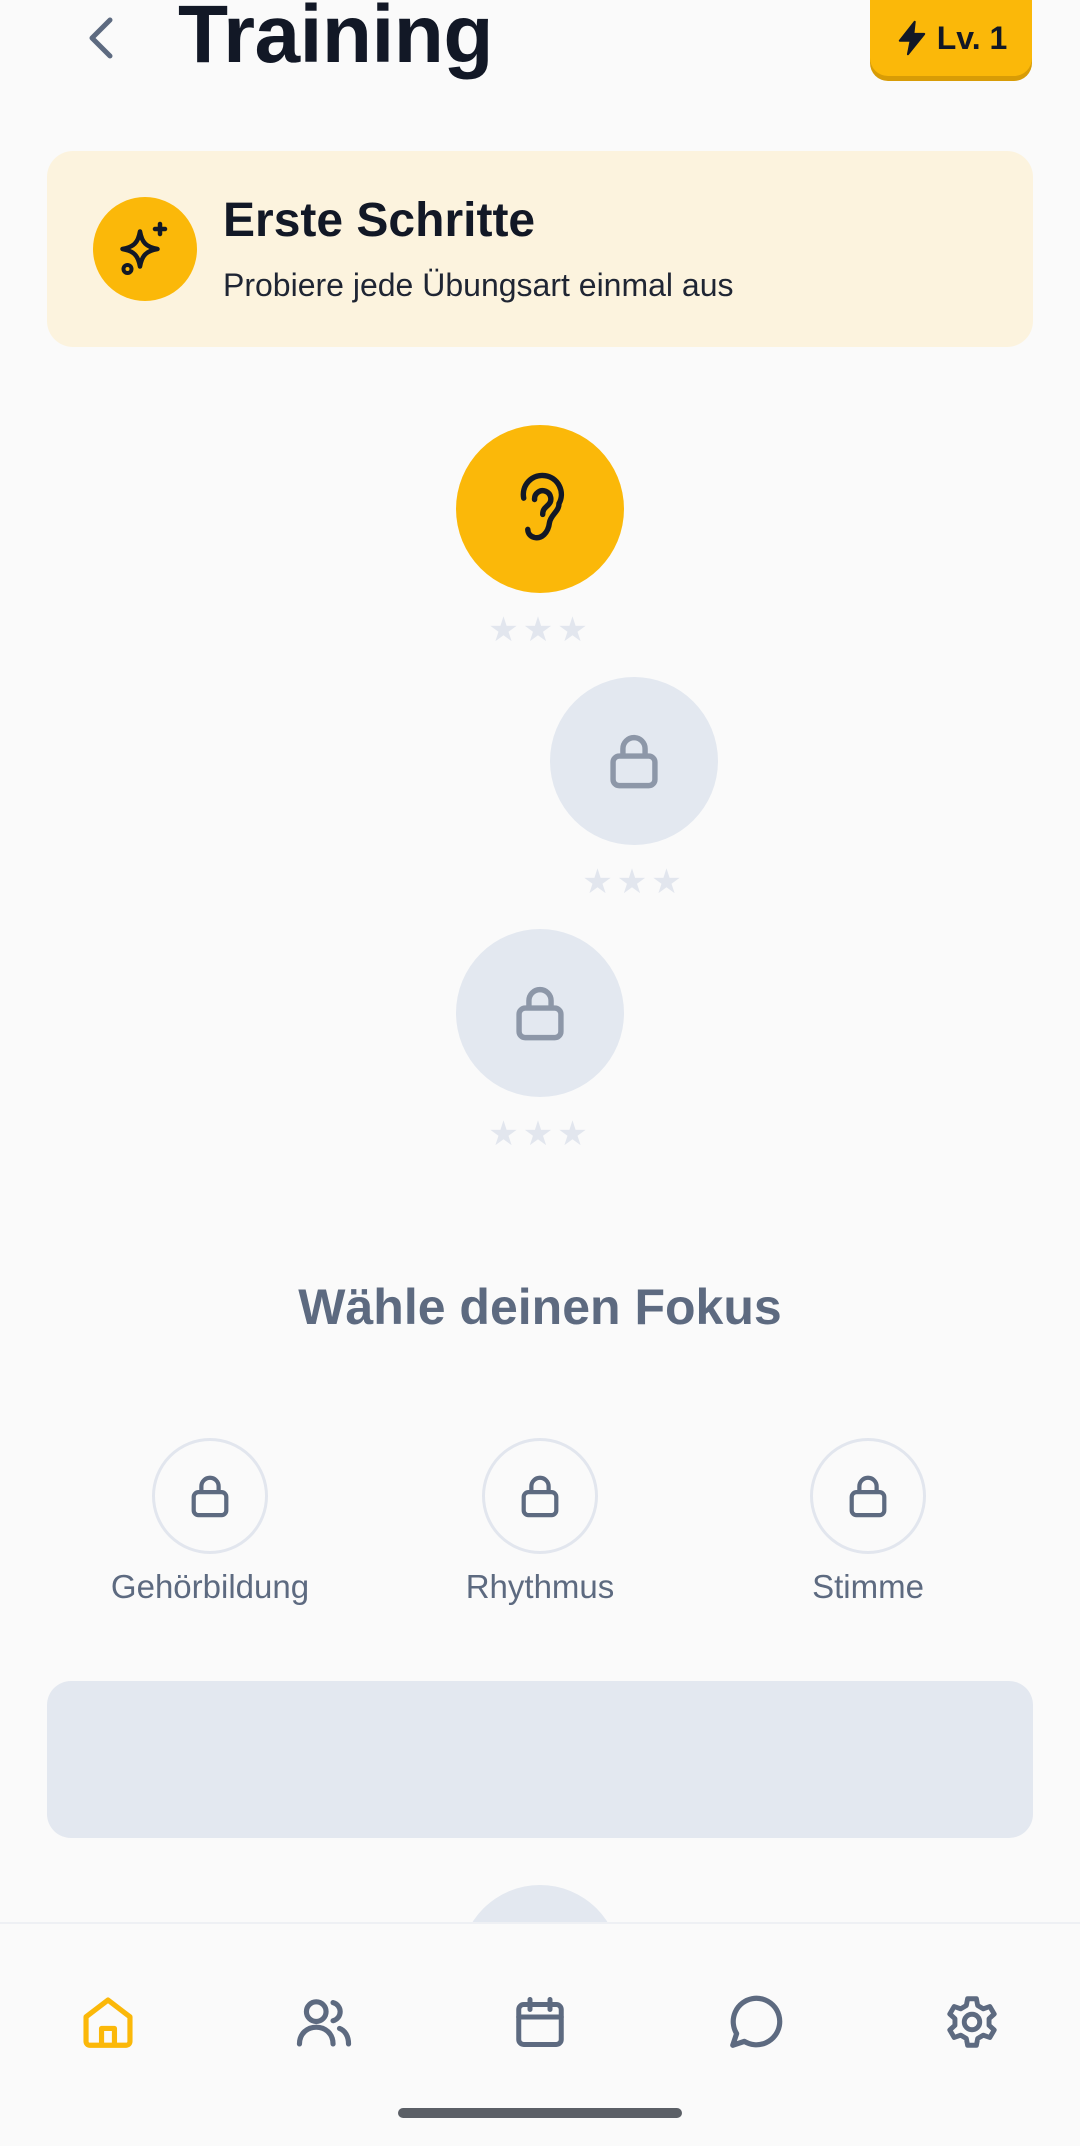 This screenshot has height=2146, width=1080. I want to click on chat-icon, so click(756, 2021).